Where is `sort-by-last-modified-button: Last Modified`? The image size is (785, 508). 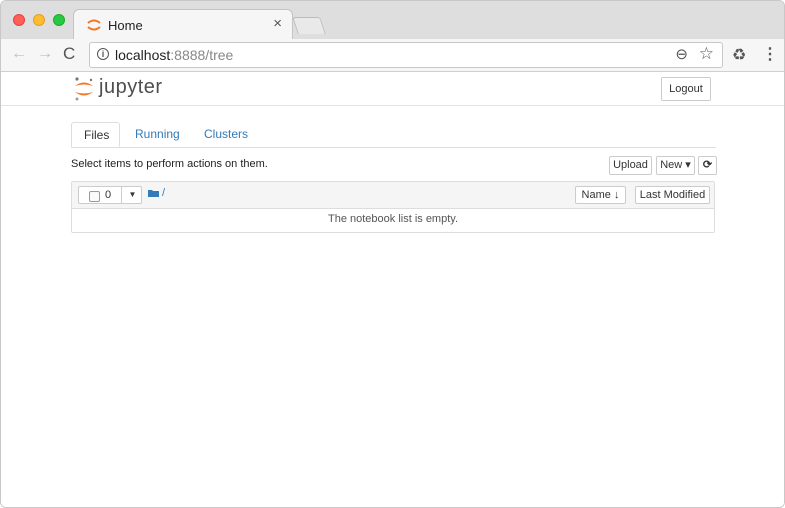
sort-by-last-modified-button: Last Modified is located at coordinates (672, 195).